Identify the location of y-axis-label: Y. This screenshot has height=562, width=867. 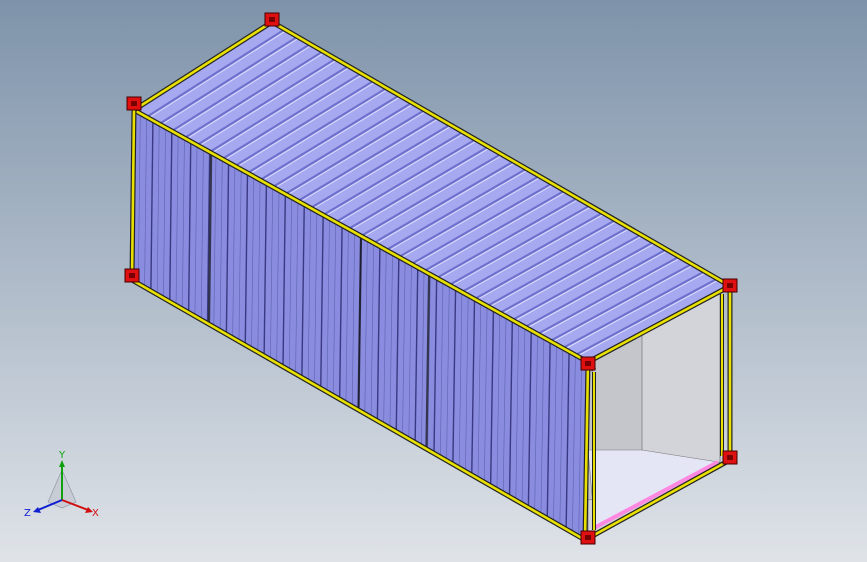
(62, 455).